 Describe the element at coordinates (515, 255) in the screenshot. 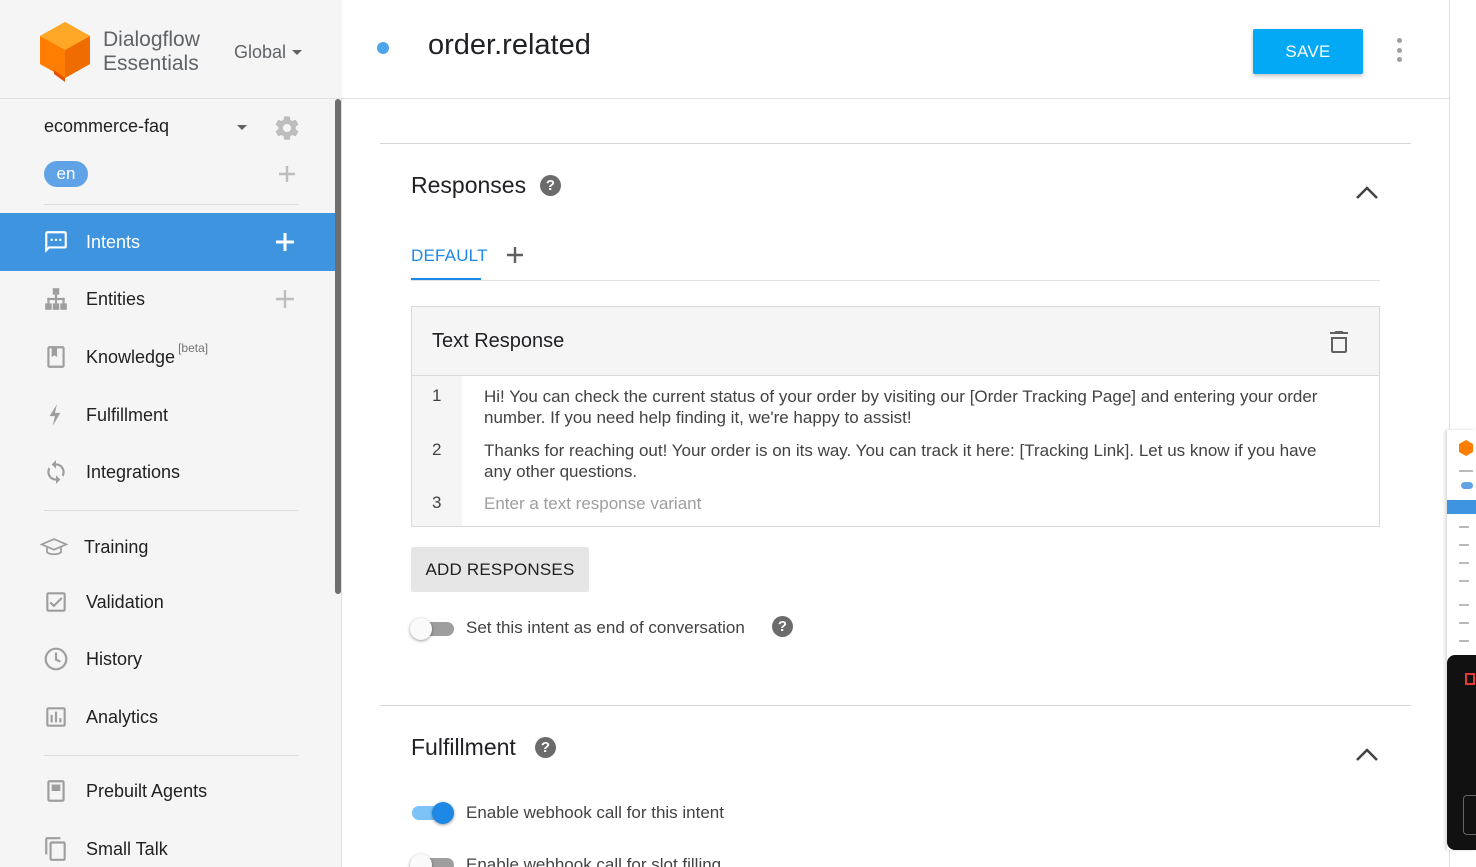

I see `add-response-tab-icon` at that location.